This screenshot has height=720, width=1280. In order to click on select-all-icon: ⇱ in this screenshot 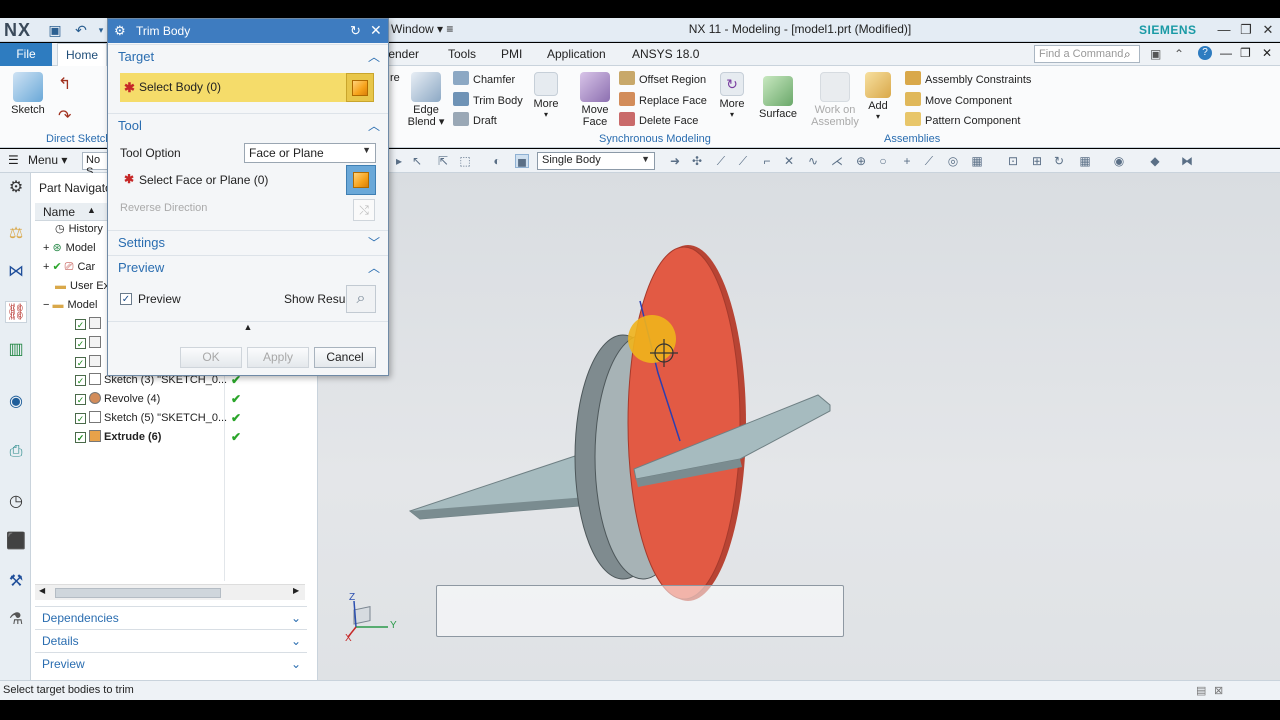, I will do `click(443, 161)`.